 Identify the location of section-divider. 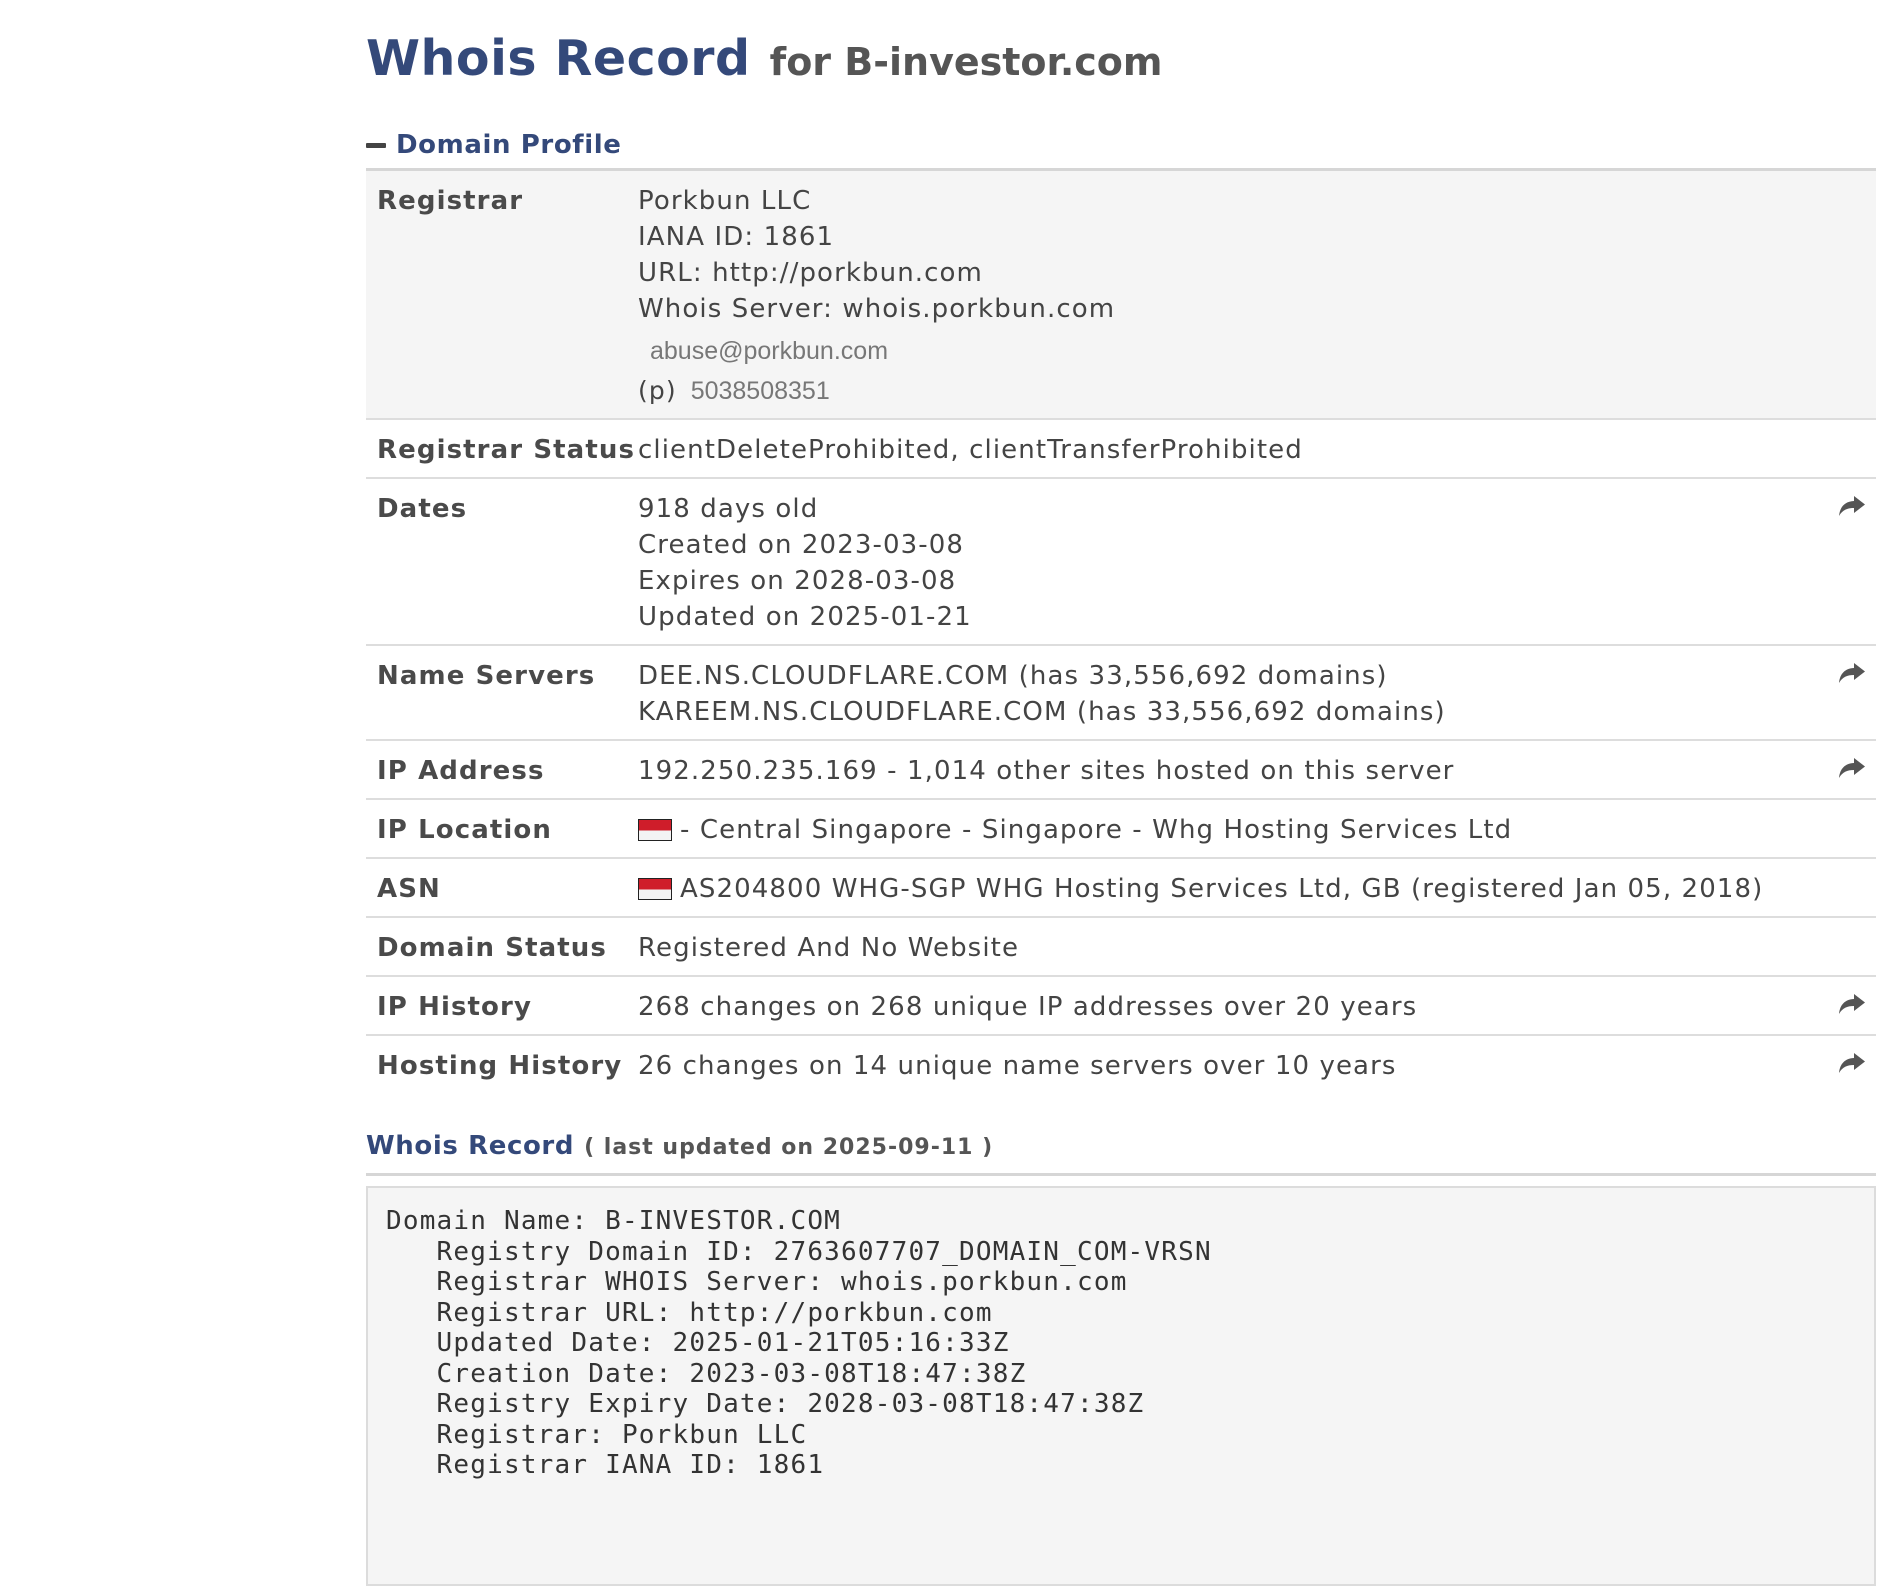
(1121, 1174).